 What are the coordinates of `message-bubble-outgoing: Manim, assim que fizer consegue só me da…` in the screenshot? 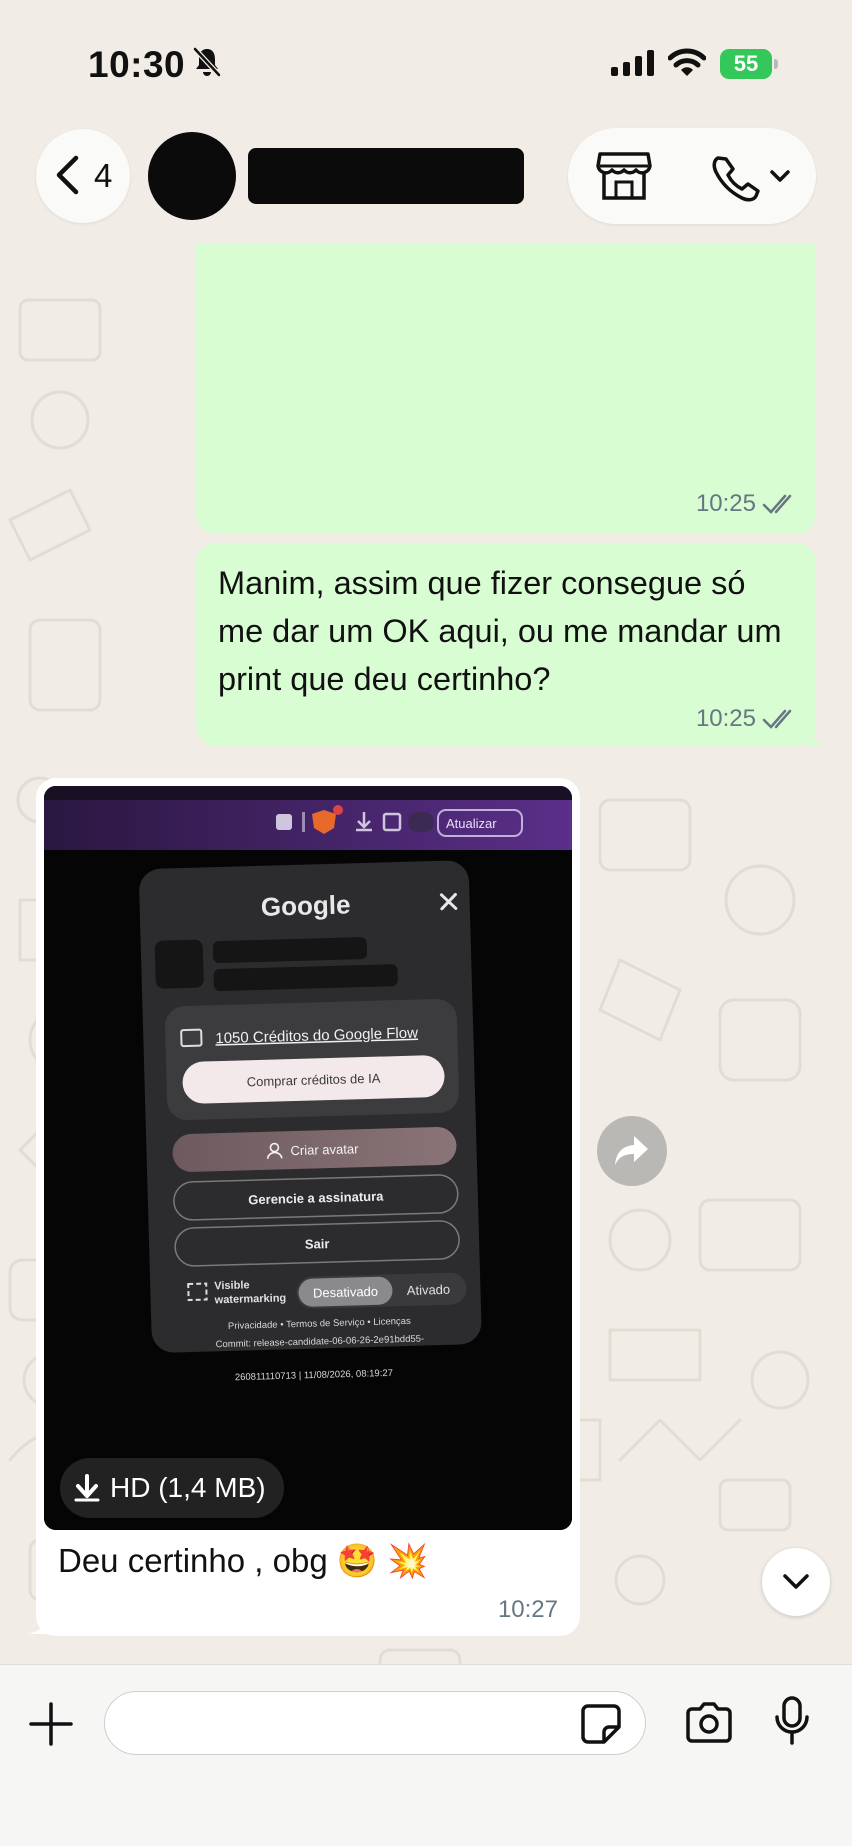 It's located at (506, 644).